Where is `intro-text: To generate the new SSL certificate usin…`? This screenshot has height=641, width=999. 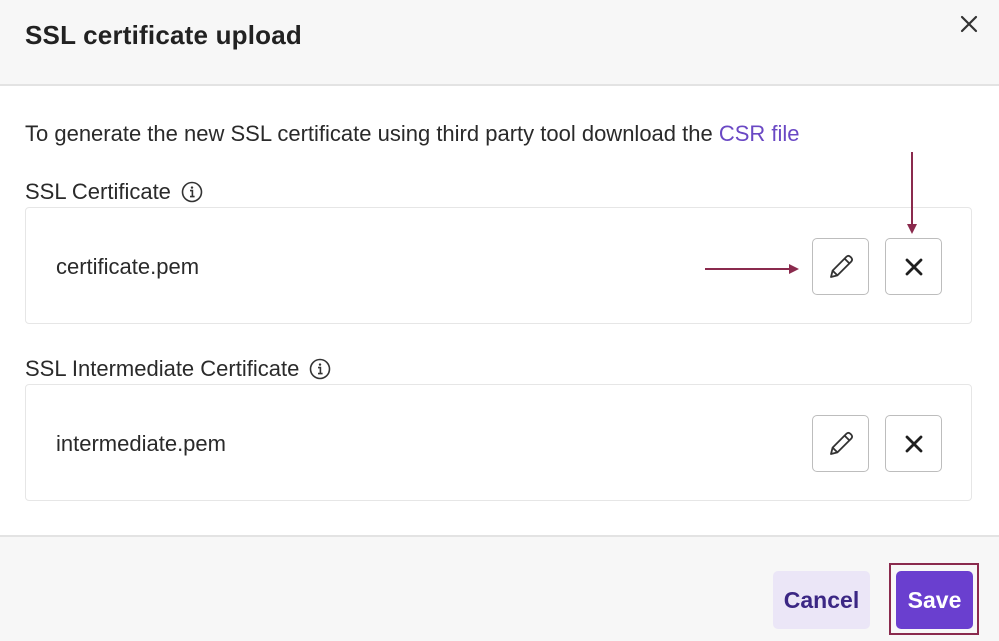 intro-text: To generate the new SSL certificate usin… is located at coordinates (412, 134).